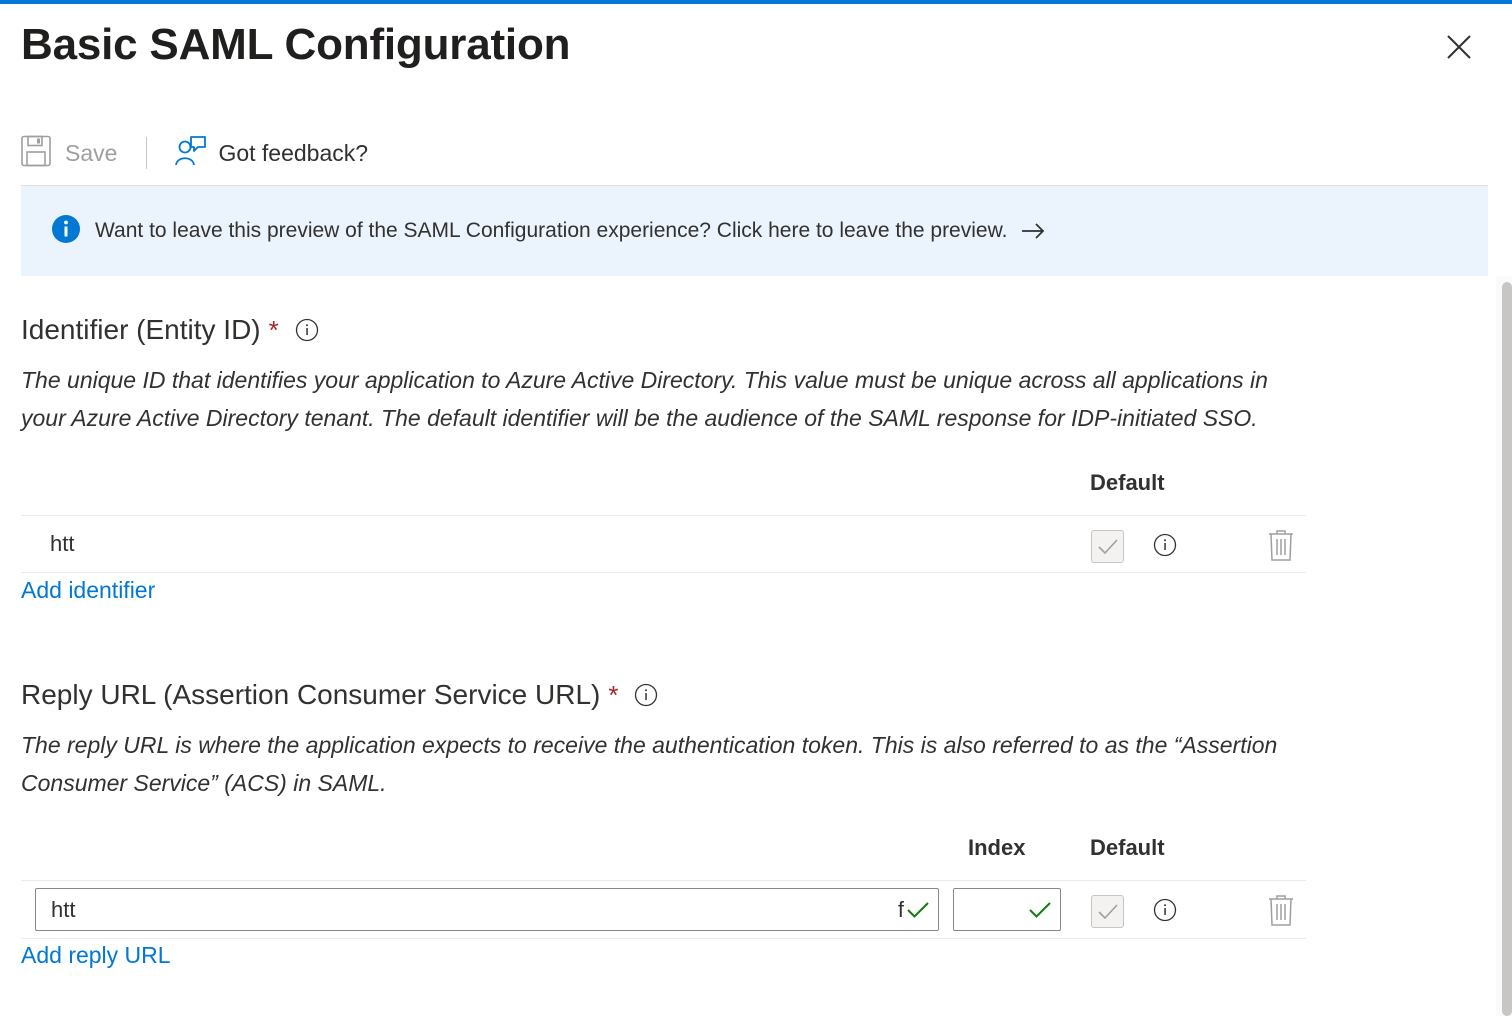 Image resolution: width=1512 pixels, height=1016 pixels. Describe the element at coordinates (147, 153) in the screenshot. I see `toolbar-separator` at that location.